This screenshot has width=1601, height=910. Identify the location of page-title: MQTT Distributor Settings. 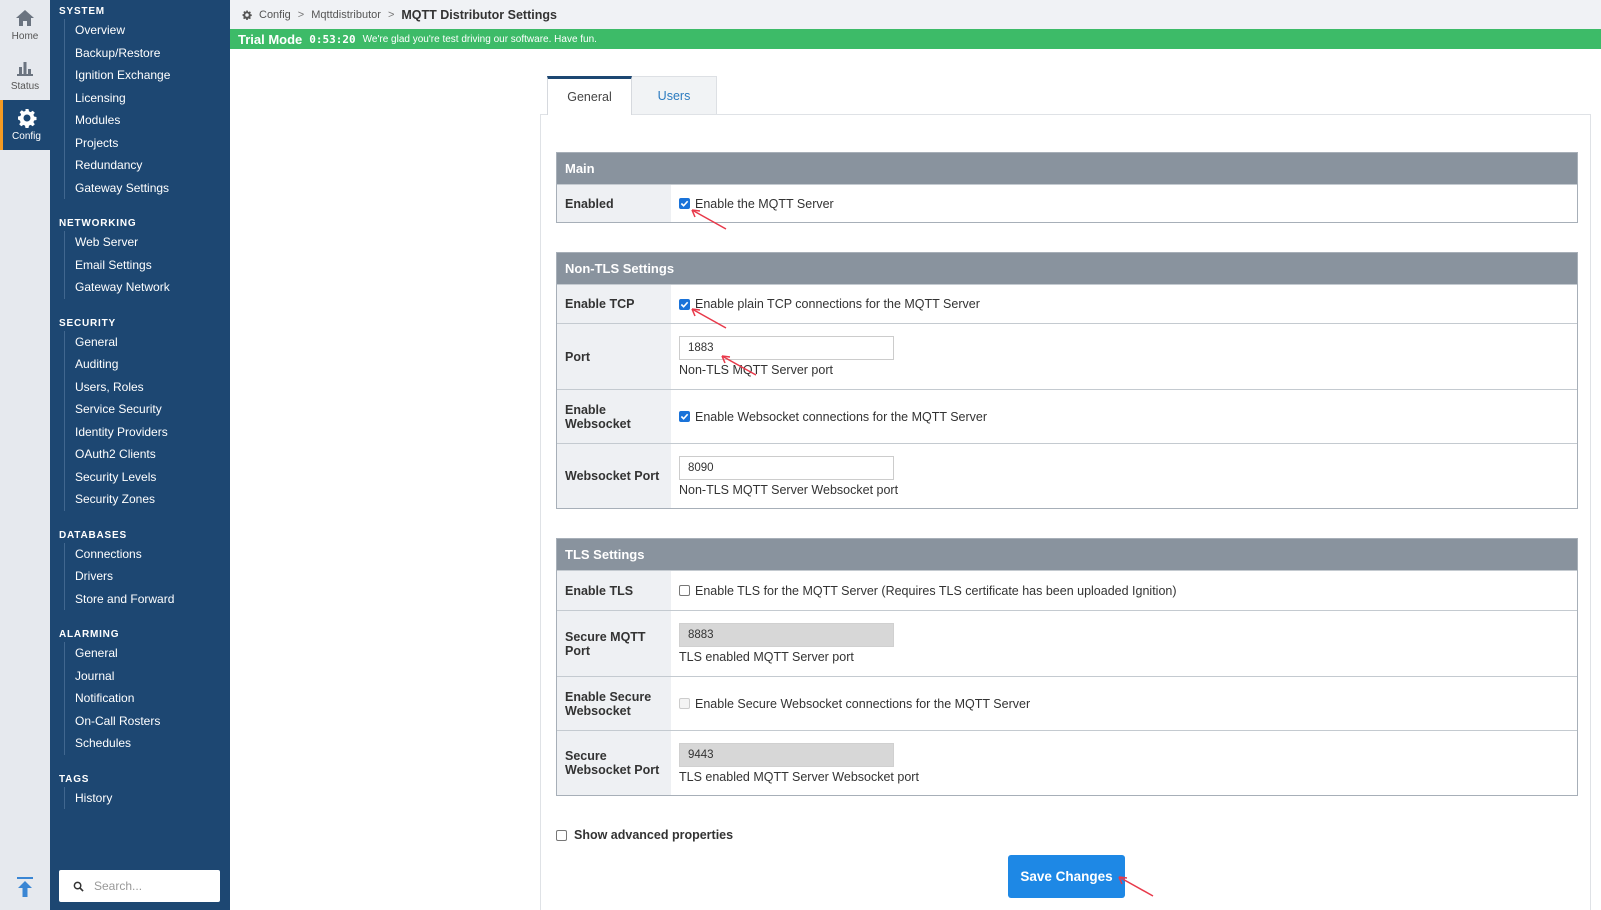
(479, 14).